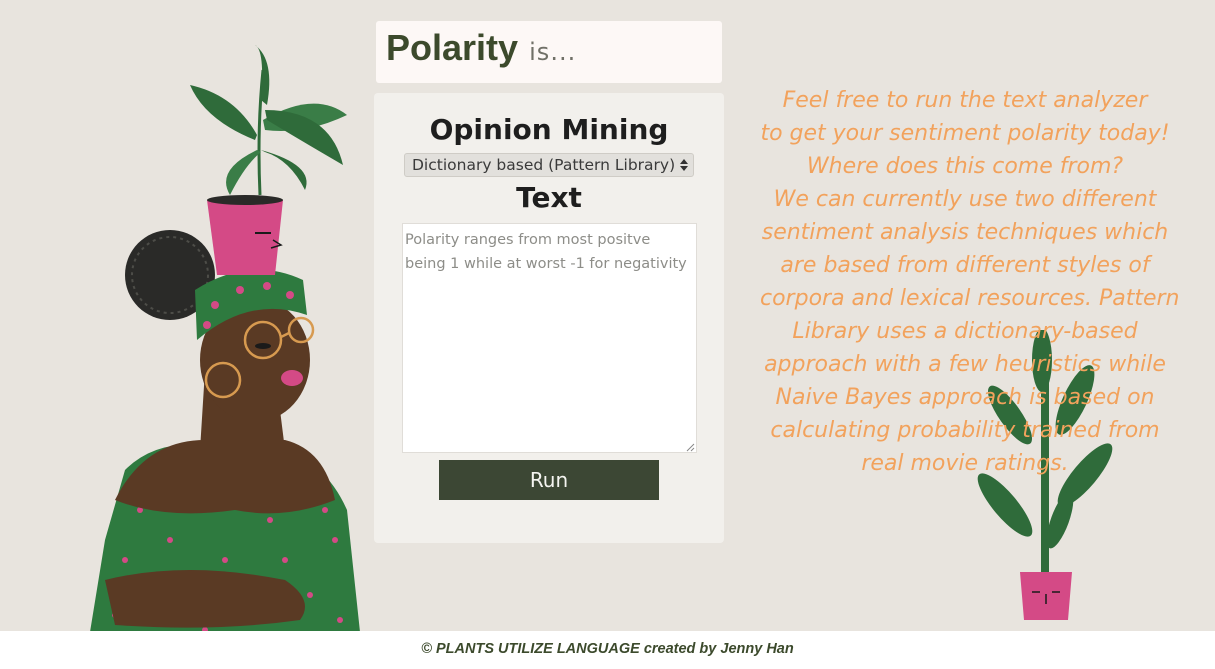 This screenshot has height=669, width=1215. What do you see at coordinates (970, 298) in the screenshot?
I see `description-line: corpora and lexical resources. Pattern` at bounding box center [970, 298].